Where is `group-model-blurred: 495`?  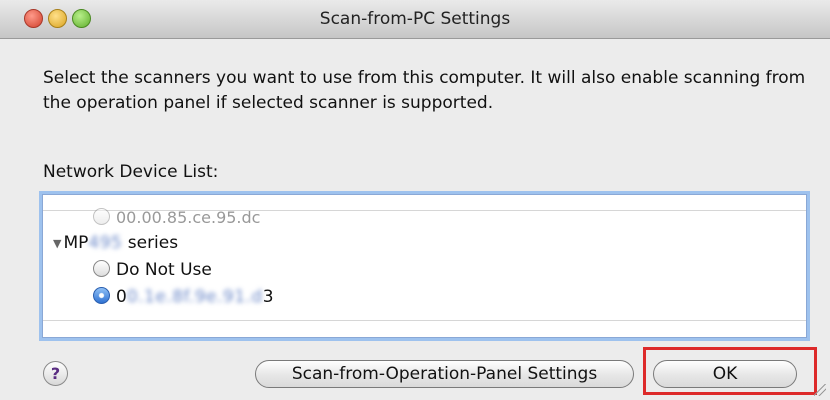 group-model-blurred: 495 is located at coordinates (105, 243).